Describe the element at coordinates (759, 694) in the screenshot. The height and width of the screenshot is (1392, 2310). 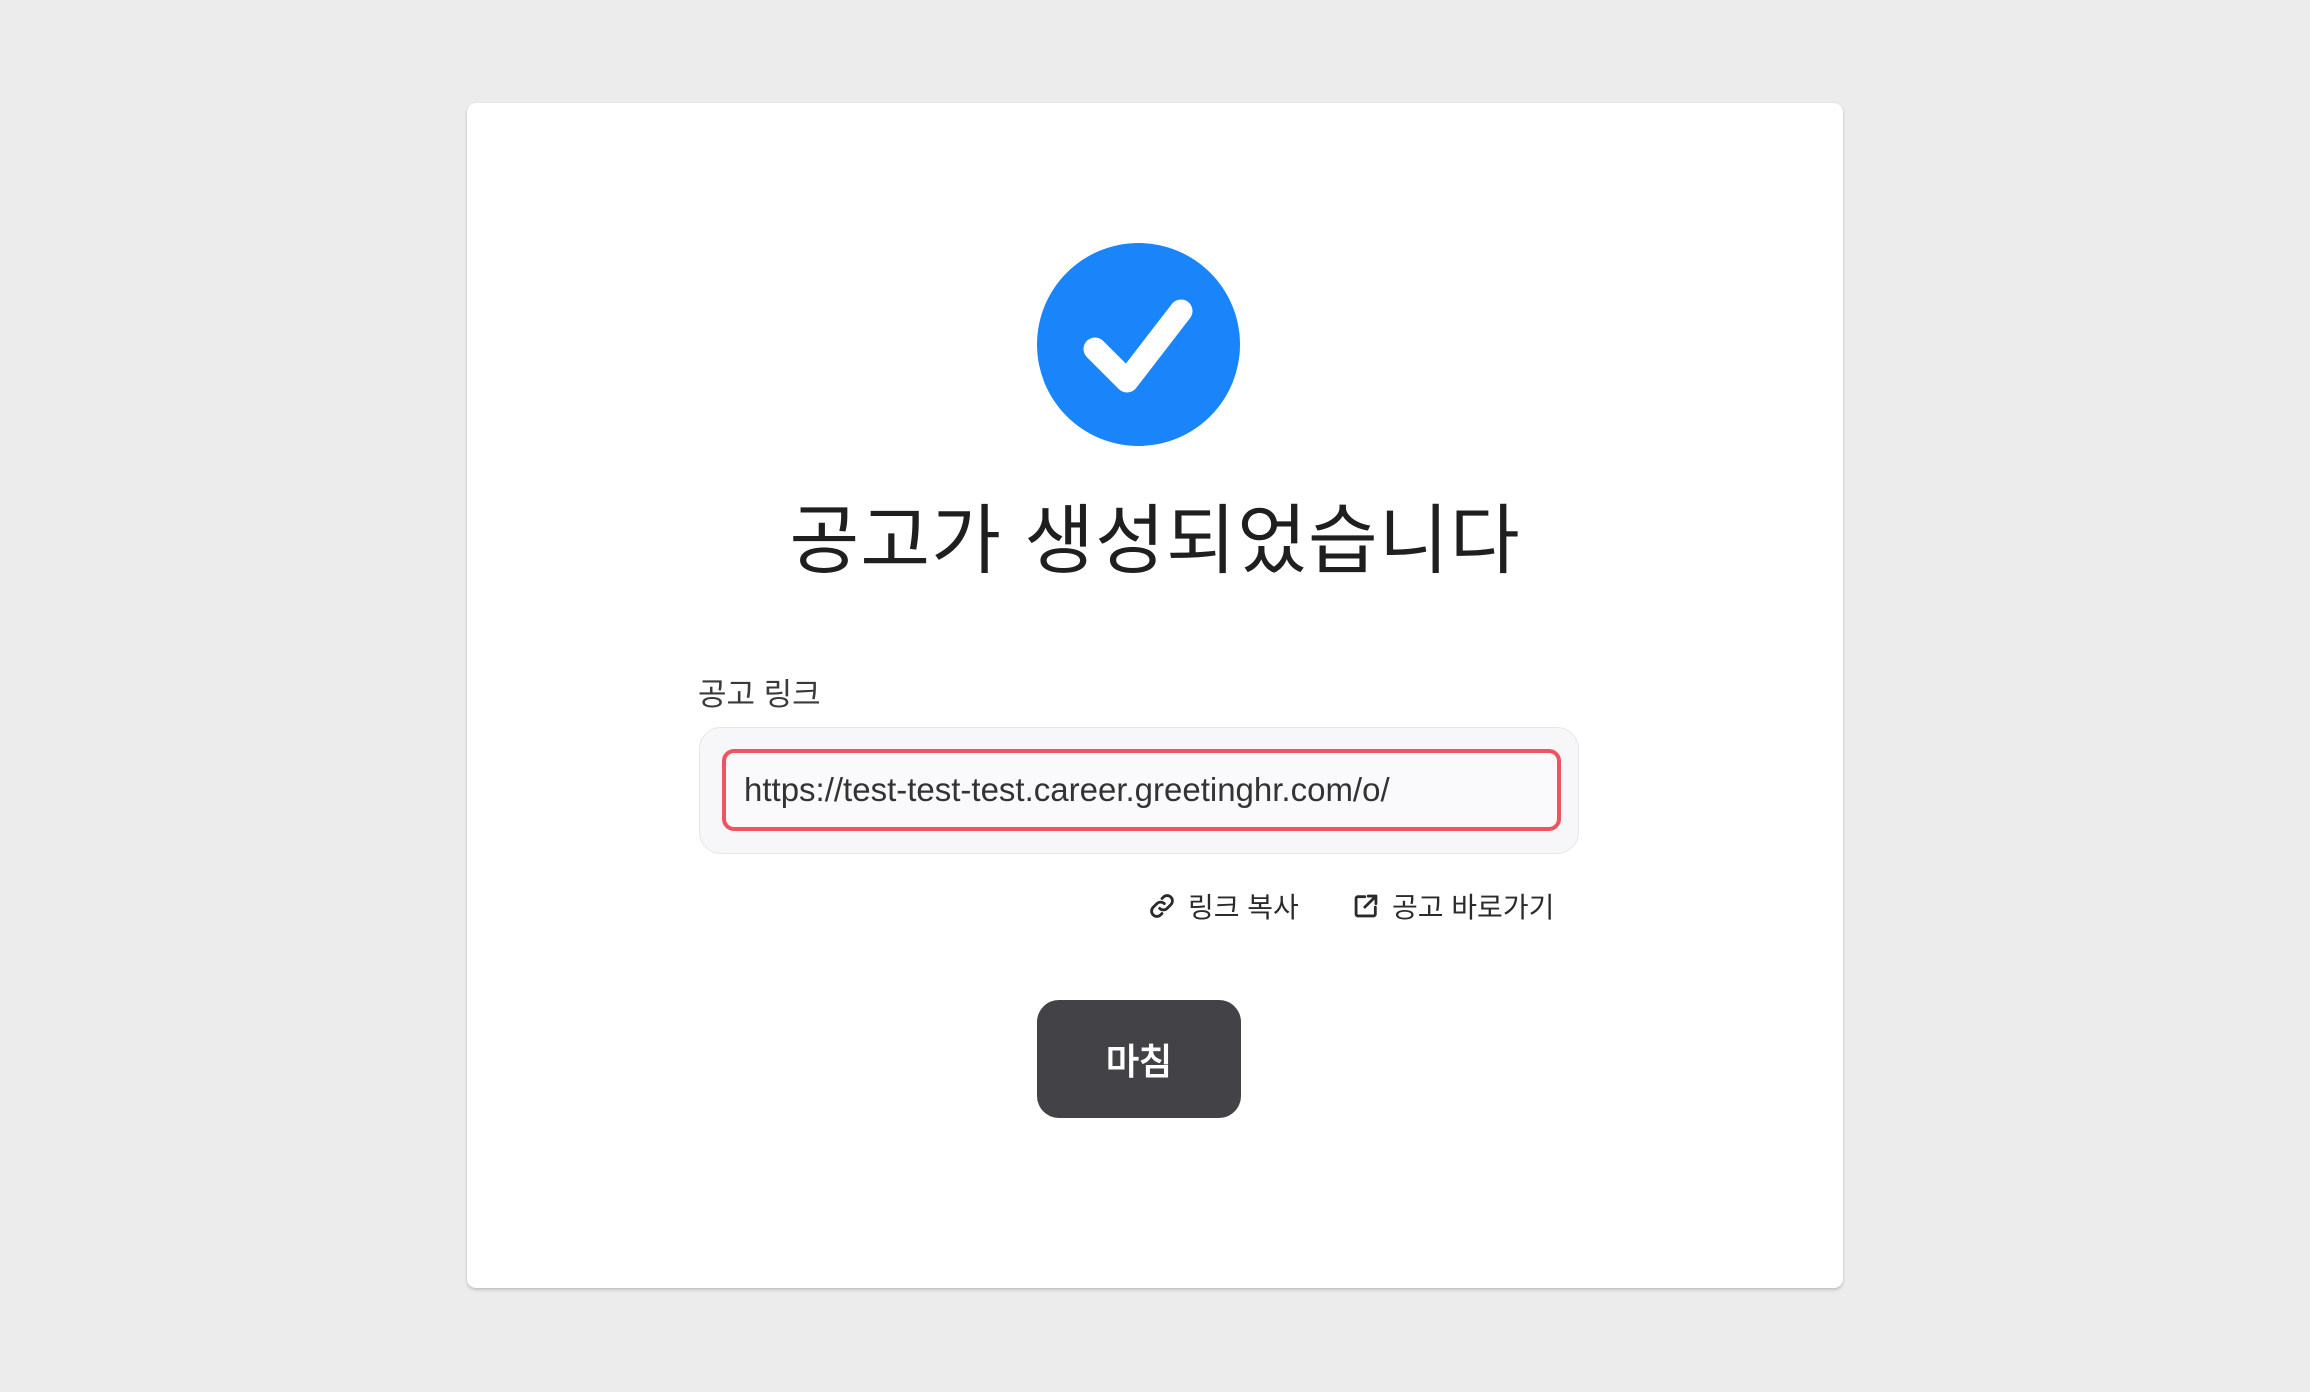
I see `link-field-label: 공고 링크` at that location.